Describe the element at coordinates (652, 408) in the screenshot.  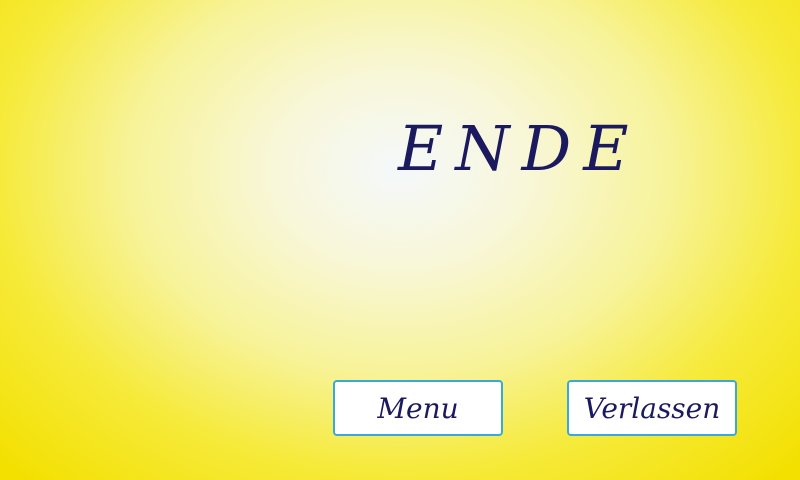
I see `quit-button: Verlassen` at that location.